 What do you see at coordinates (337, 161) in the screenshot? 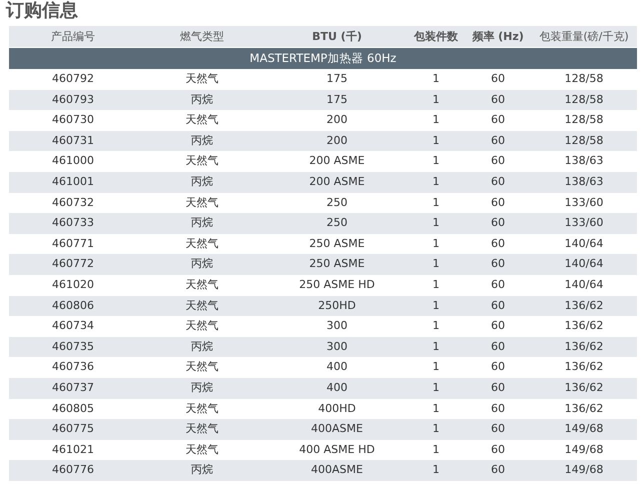
I see `table-cell-text: 200 ASME` at bounding box center [337, 161].